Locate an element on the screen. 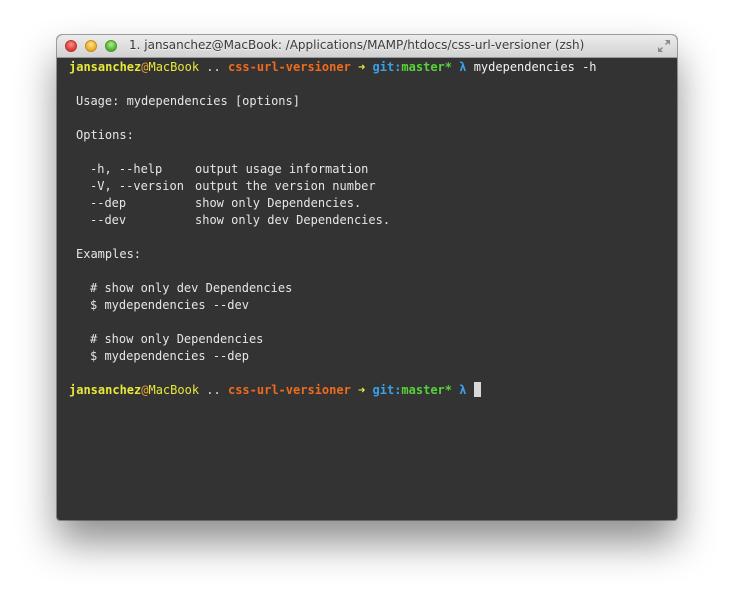  minimize-button is located at coordinates (91, 46).